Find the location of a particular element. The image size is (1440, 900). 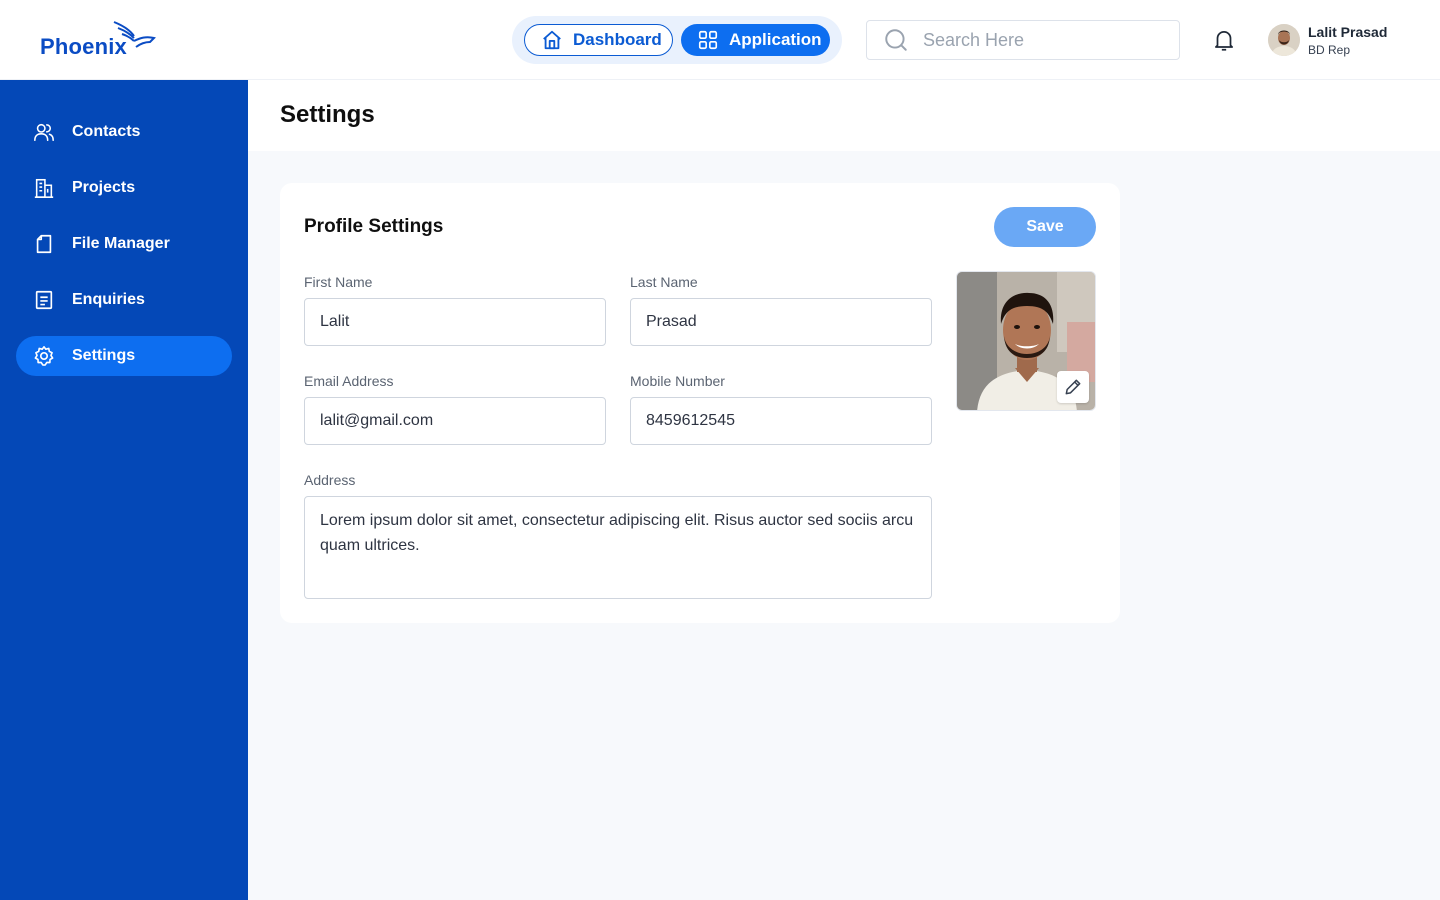

pencil-icon is located at coordinates (1073, 387).